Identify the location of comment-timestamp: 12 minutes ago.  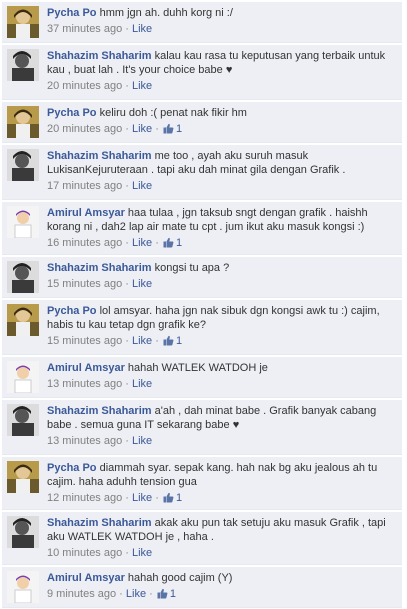
(84, 498).